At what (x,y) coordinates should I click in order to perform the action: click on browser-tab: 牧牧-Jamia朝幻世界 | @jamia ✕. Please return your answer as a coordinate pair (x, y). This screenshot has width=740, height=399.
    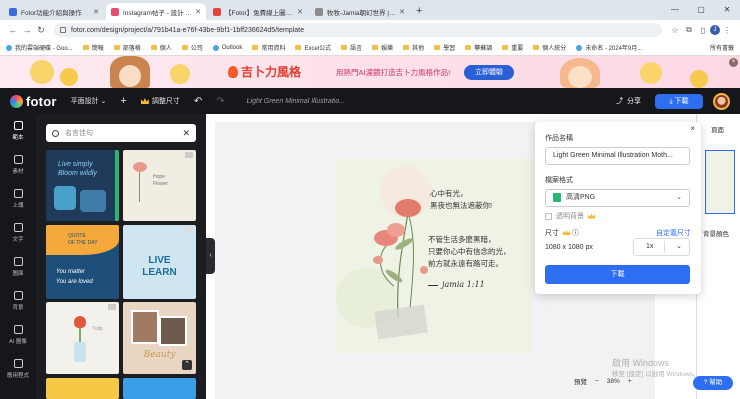
    Looking at the image, I should click on (360, 11).